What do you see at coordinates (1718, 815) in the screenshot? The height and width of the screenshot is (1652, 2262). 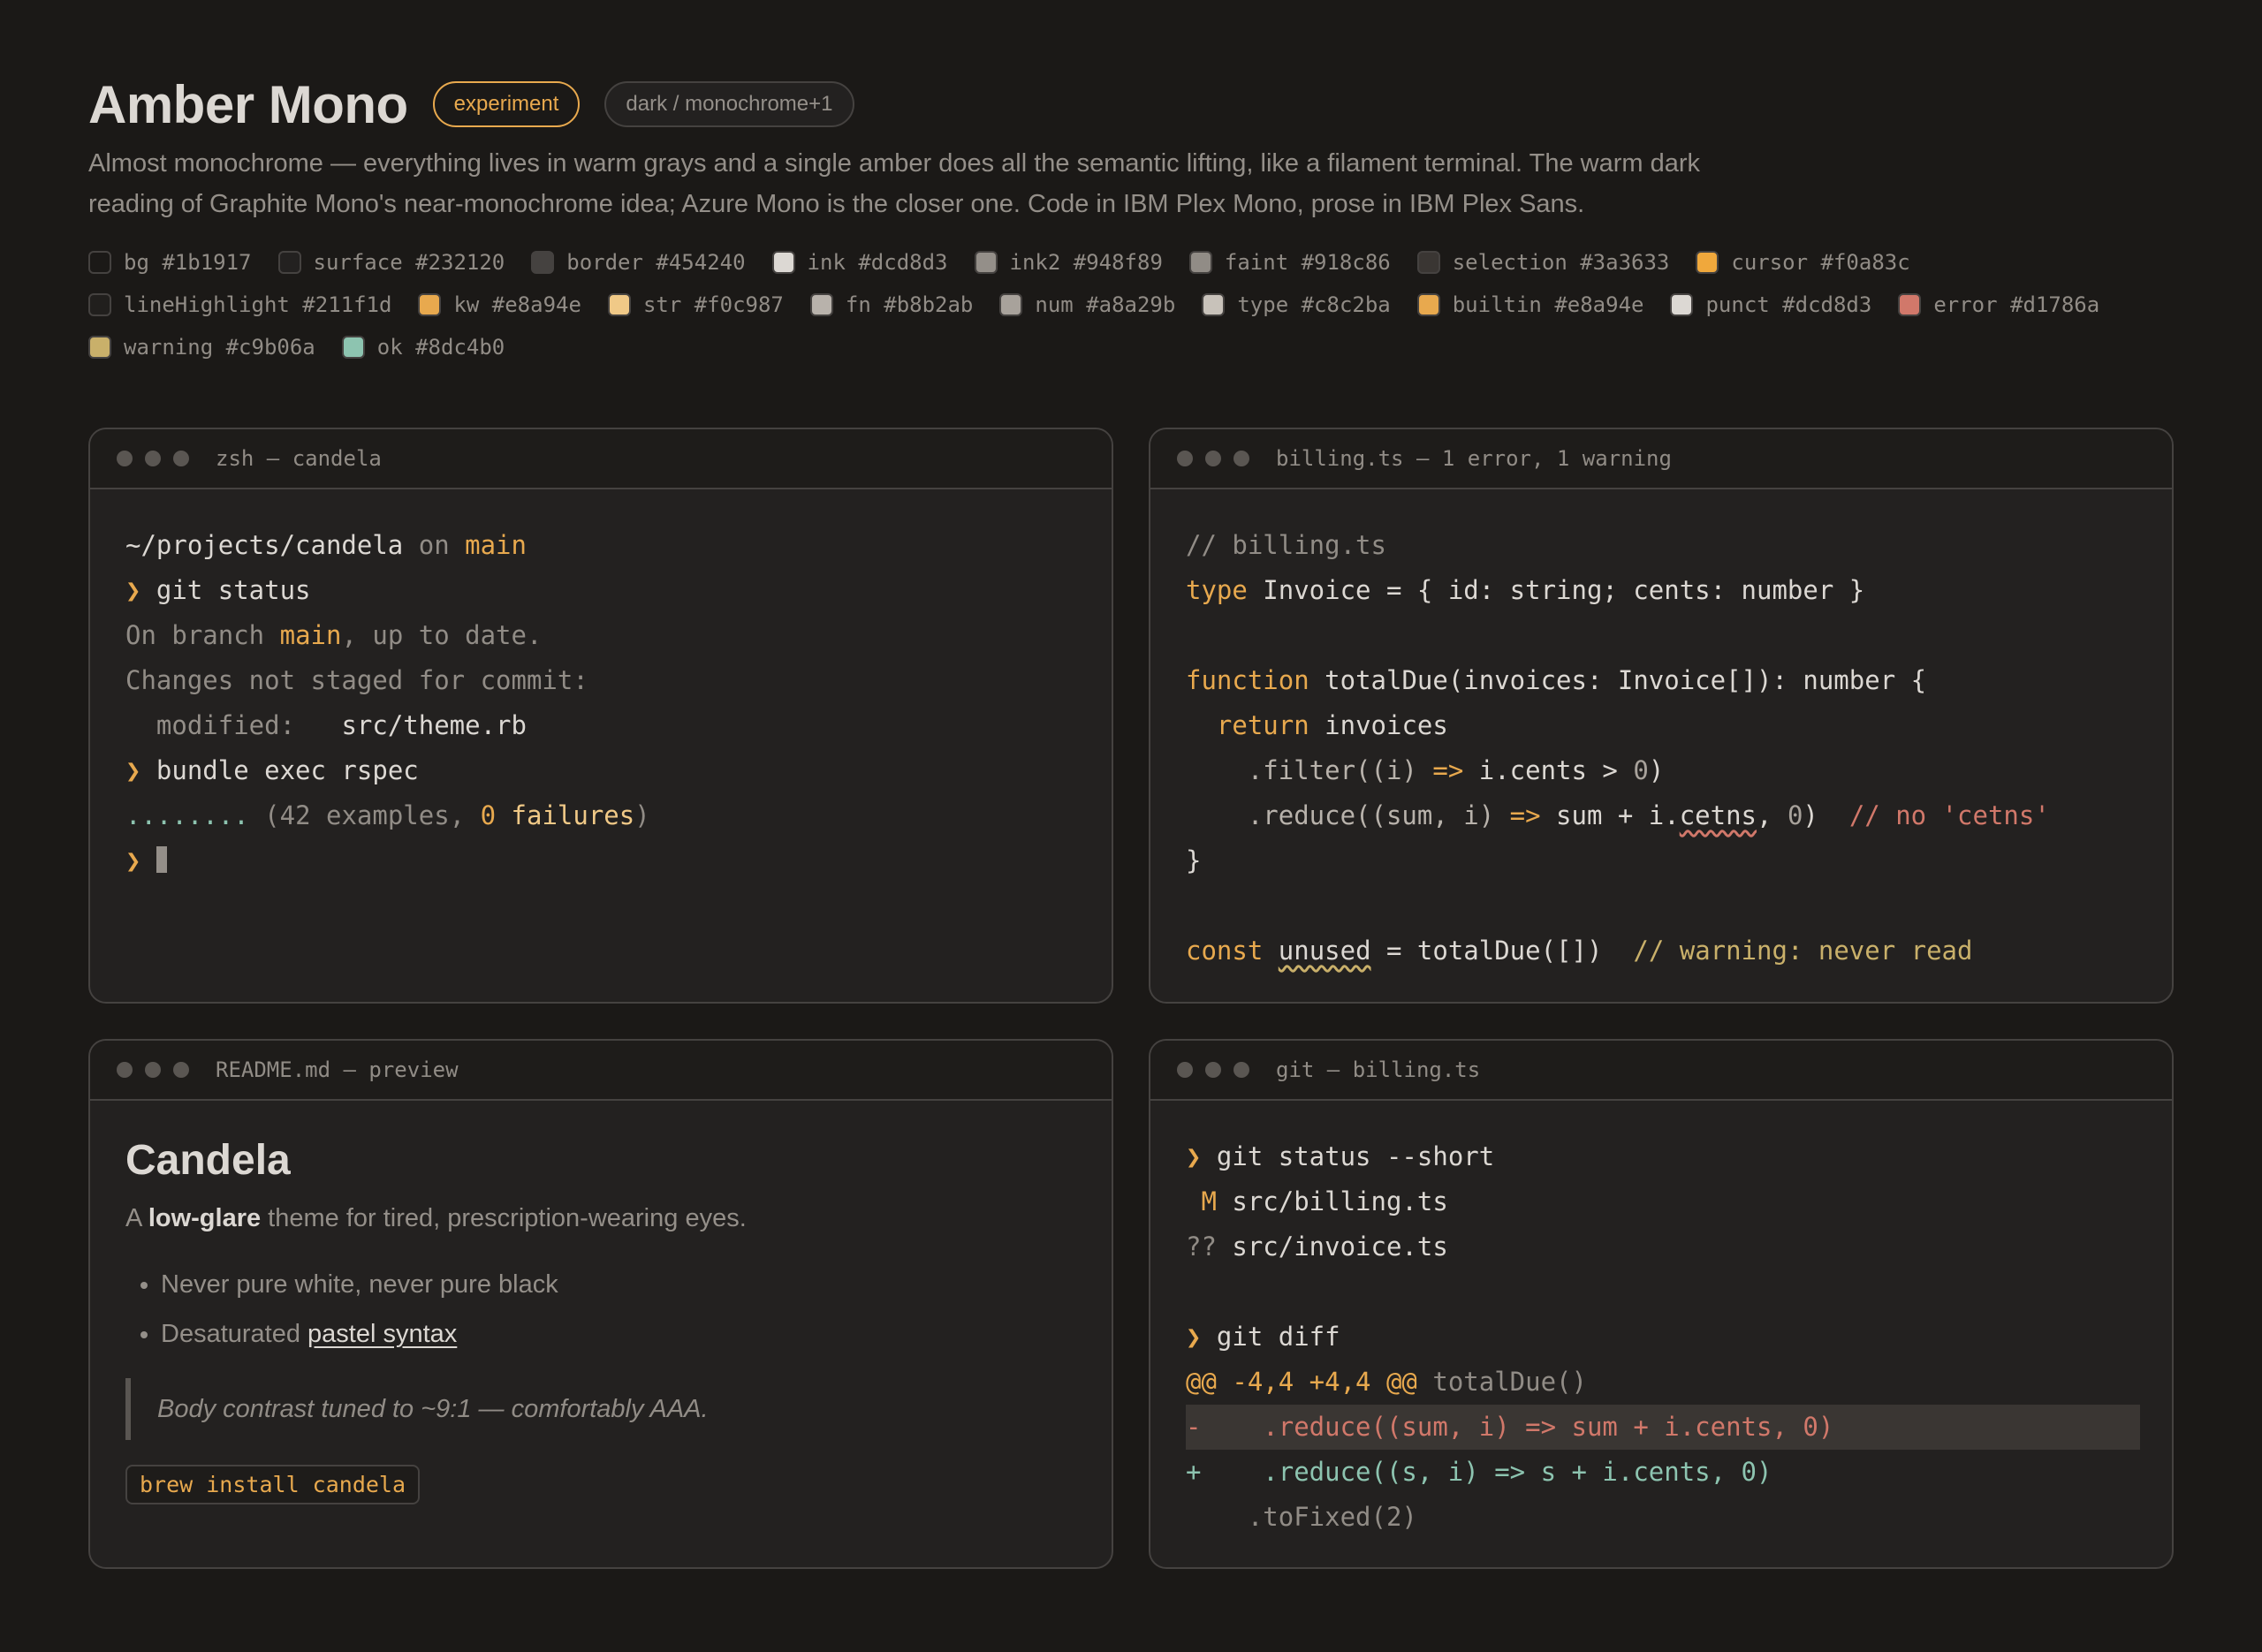 I see `error-squiggle: cetns` at bounding box center [1718, 815].